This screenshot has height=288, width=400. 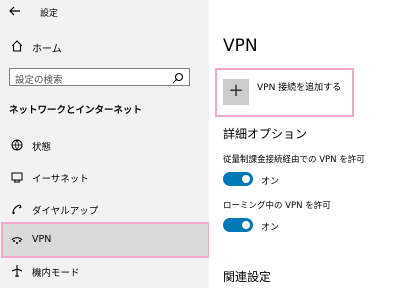 I want to click on sidebar-item-label: イーサネット, so click(x=60, y=179).